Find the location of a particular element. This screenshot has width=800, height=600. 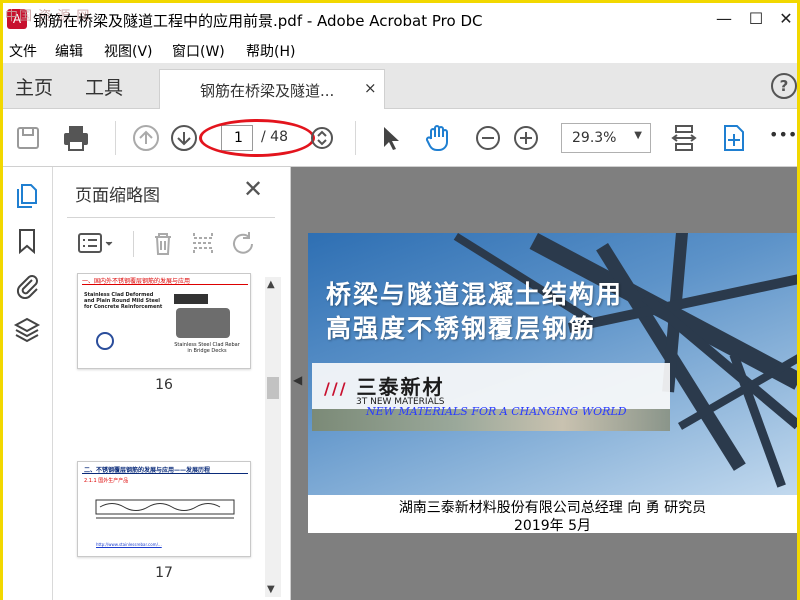

close-panel-button: ✕ is located at coordinates (253, 189).